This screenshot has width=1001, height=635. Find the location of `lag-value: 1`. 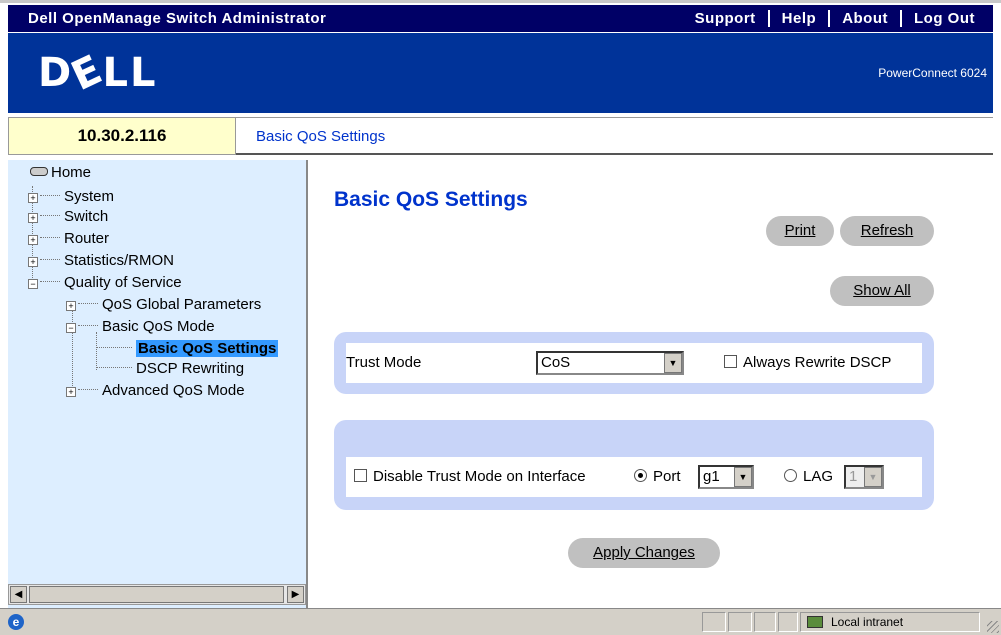

lag-value: 1 is located at coordinates (853, 476).